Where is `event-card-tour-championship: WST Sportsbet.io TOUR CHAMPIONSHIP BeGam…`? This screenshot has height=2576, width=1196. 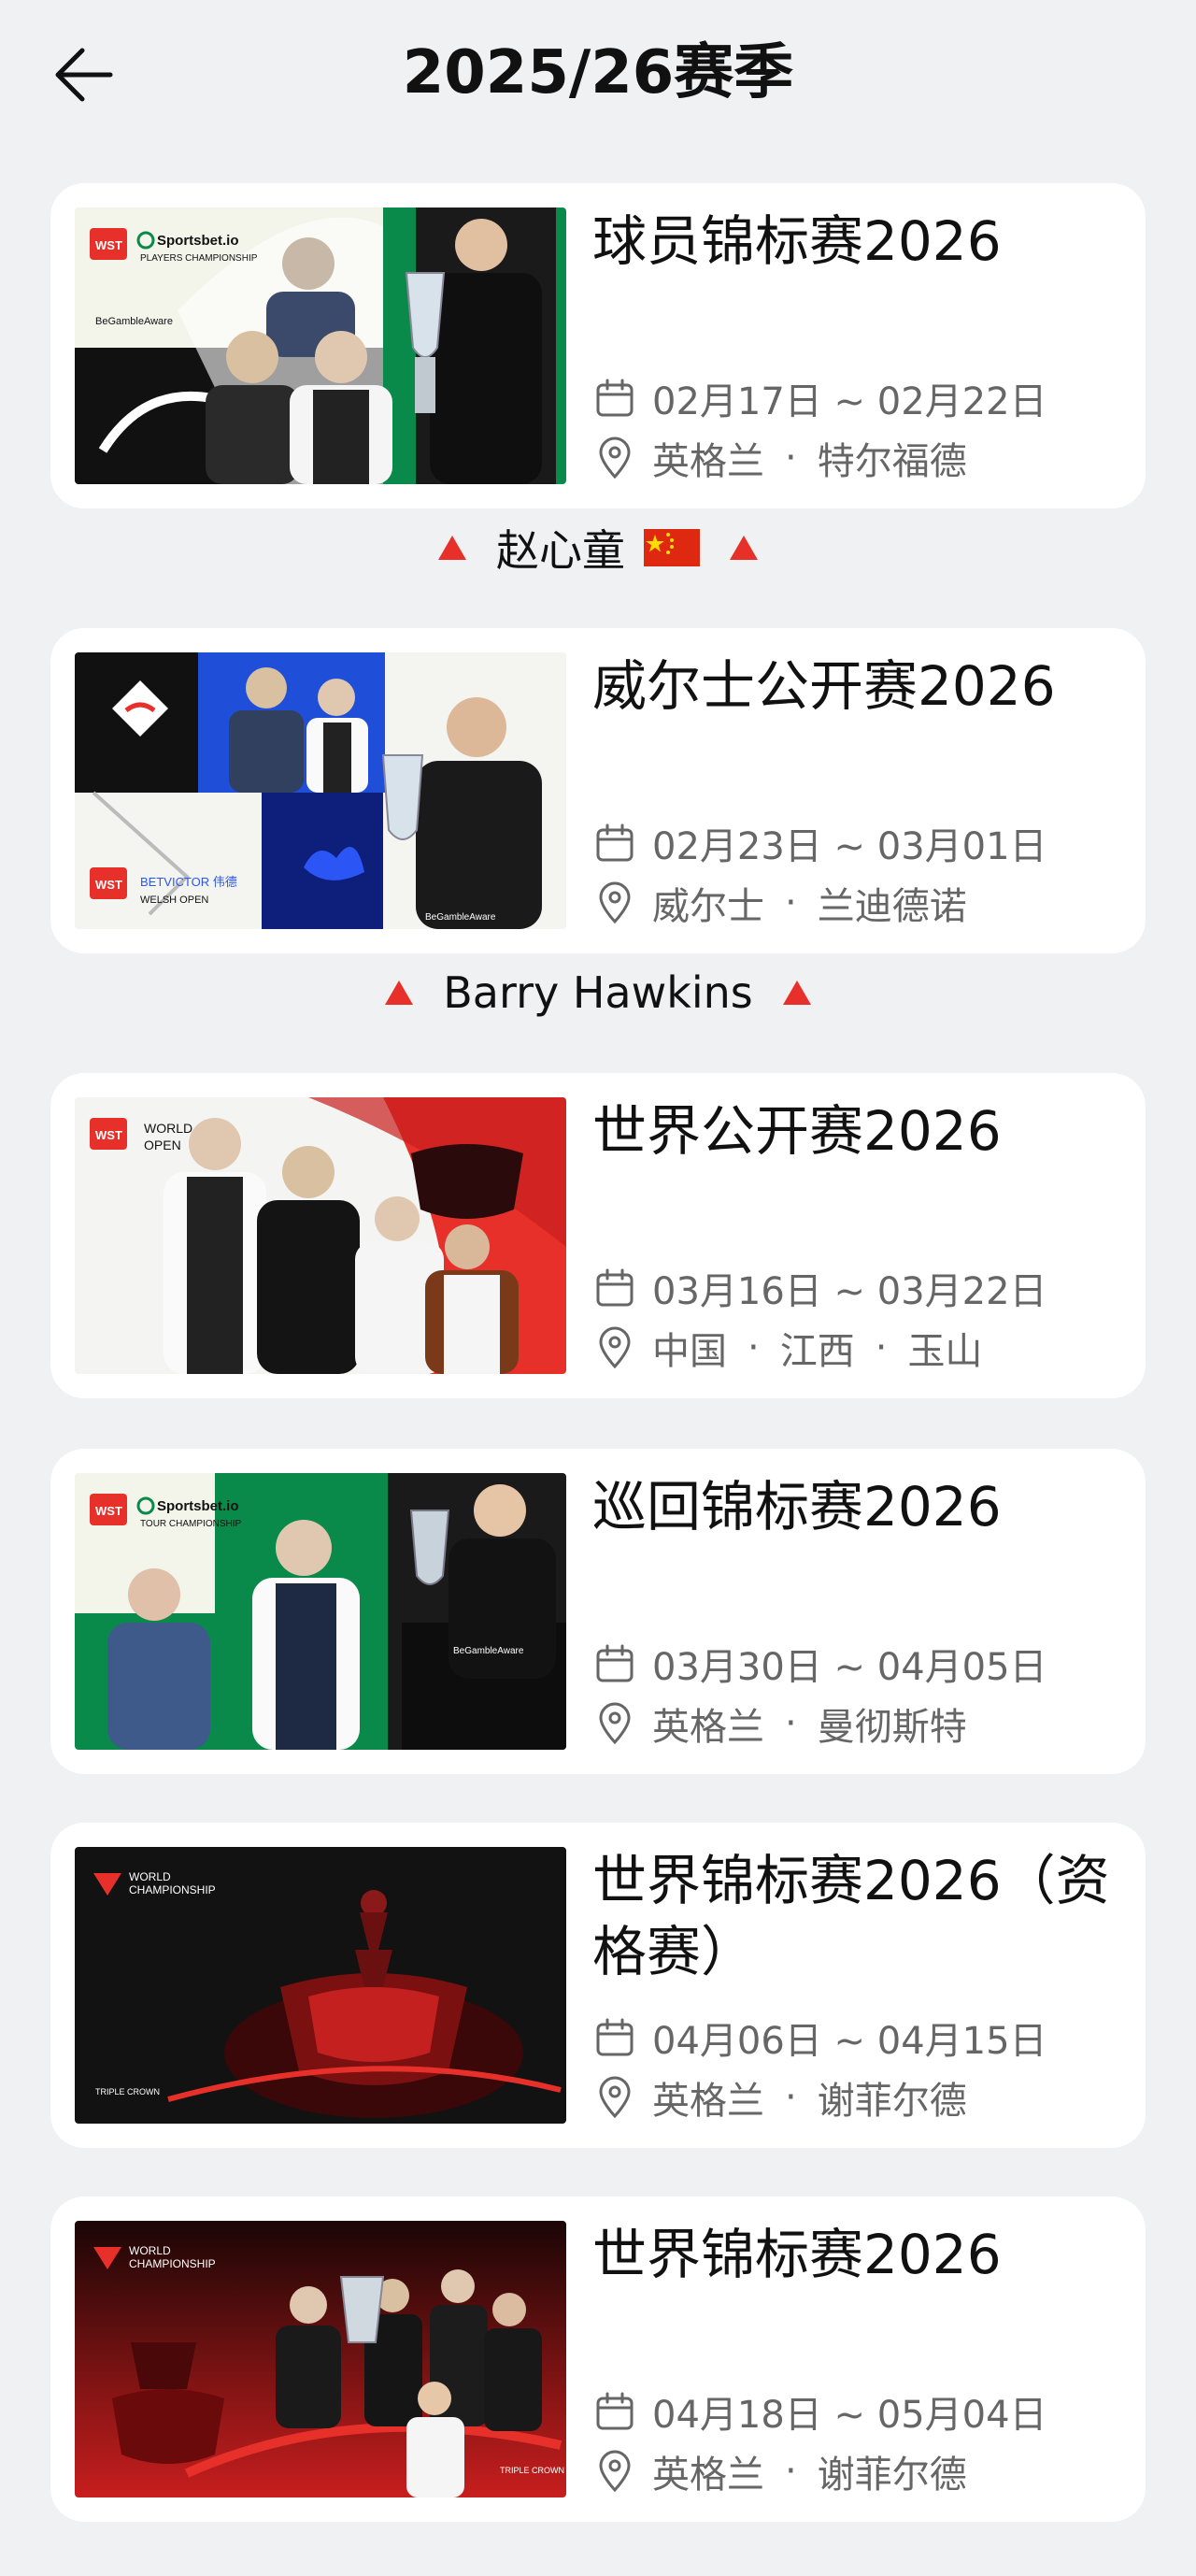
event-card-tour-championship: WST Sportsbet.io TOUR CHAMPIONSHIP BeGam… is located at coordinates (598, 1611).